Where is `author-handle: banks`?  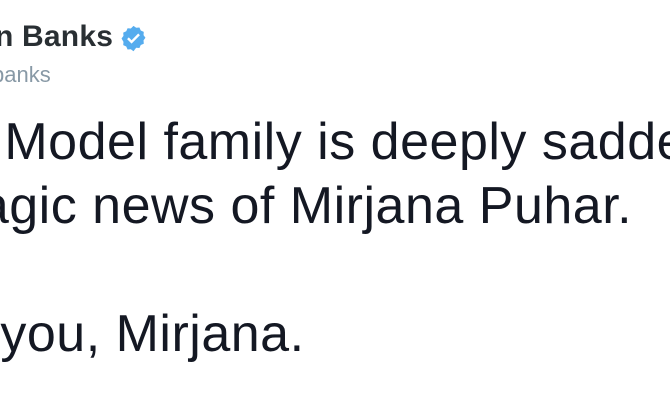 author-handle: banks is located at coordinates (25, 75).